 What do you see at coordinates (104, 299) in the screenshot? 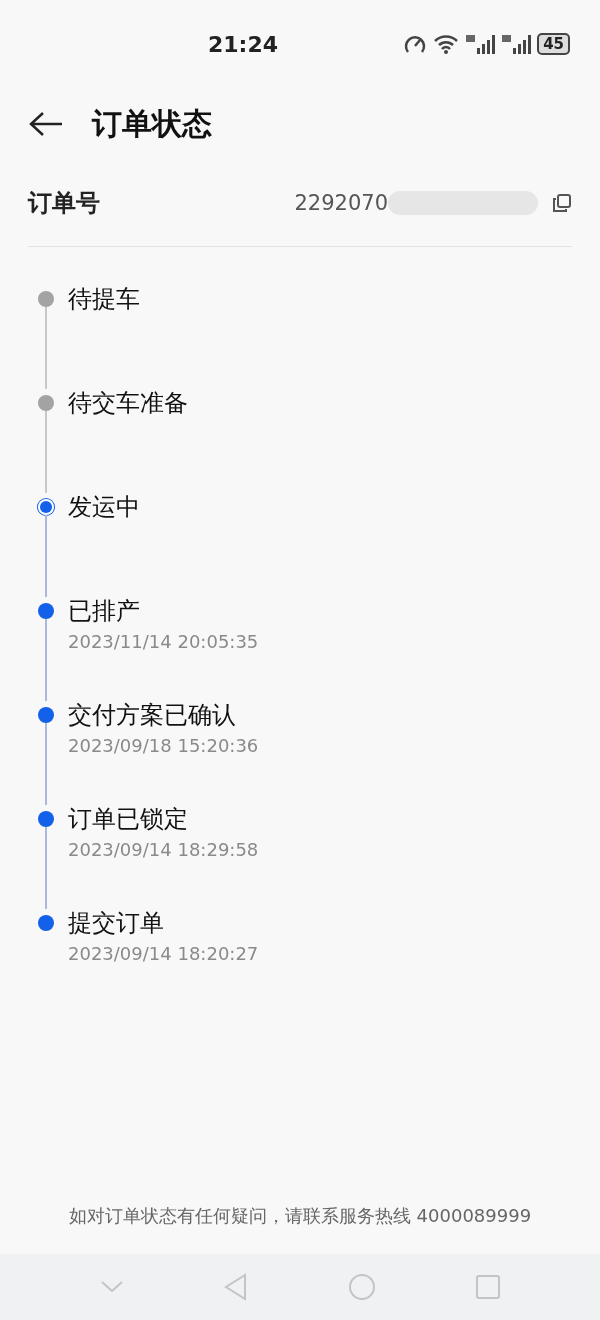
I see `step-title: 待提车` at bounding box center [104, 299].